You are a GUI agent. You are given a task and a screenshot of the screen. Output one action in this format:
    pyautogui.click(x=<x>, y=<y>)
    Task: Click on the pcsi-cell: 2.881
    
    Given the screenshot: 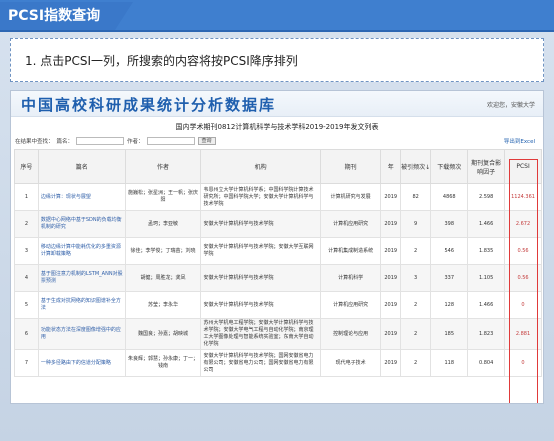 What is the action you would take?
    pyautogui.click(x=523, y=334)
    